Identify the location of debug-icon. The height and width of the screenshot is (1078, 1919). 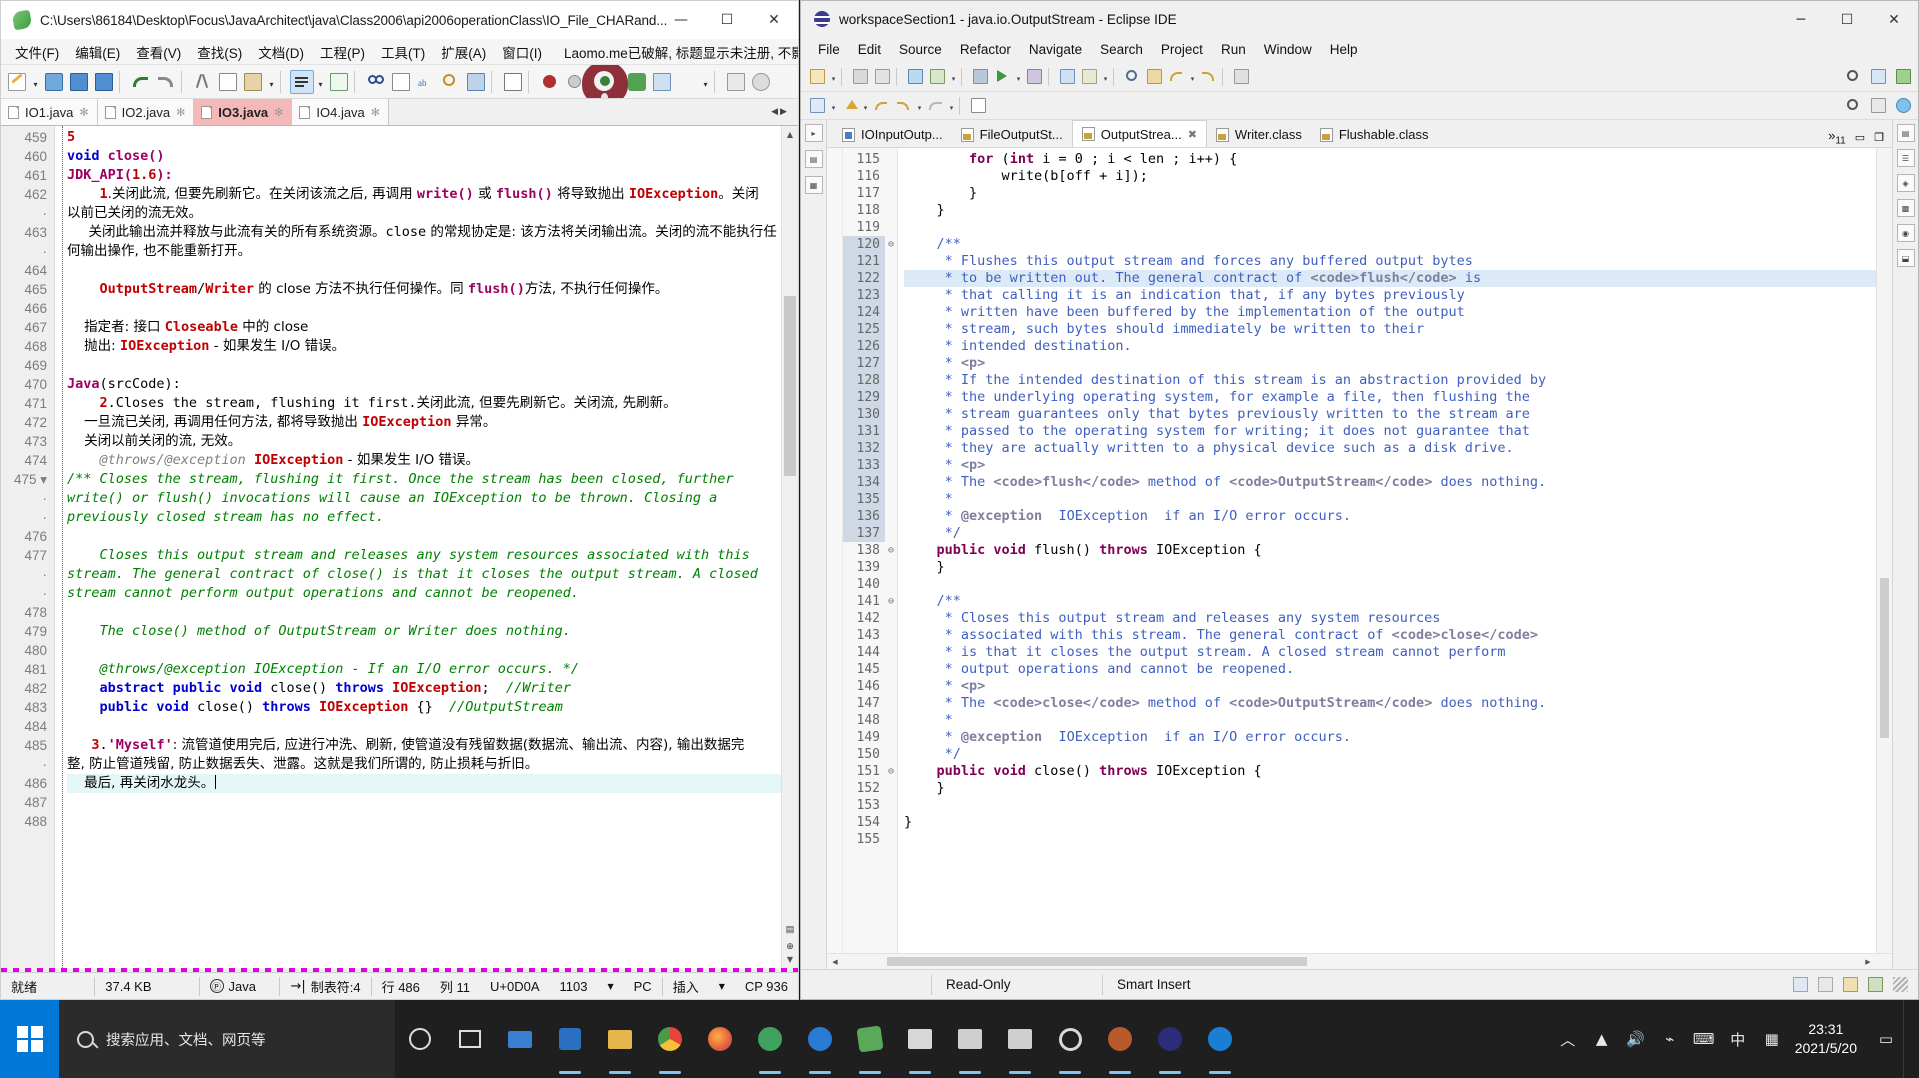
(980, 76).